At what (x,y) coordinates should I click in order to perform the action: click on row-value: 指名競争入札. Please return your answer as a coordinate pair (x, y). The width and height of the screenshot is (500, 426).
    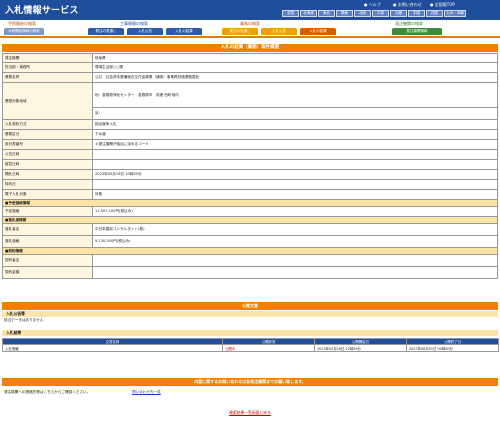
    Looking at the image, I should click on (295, 124).